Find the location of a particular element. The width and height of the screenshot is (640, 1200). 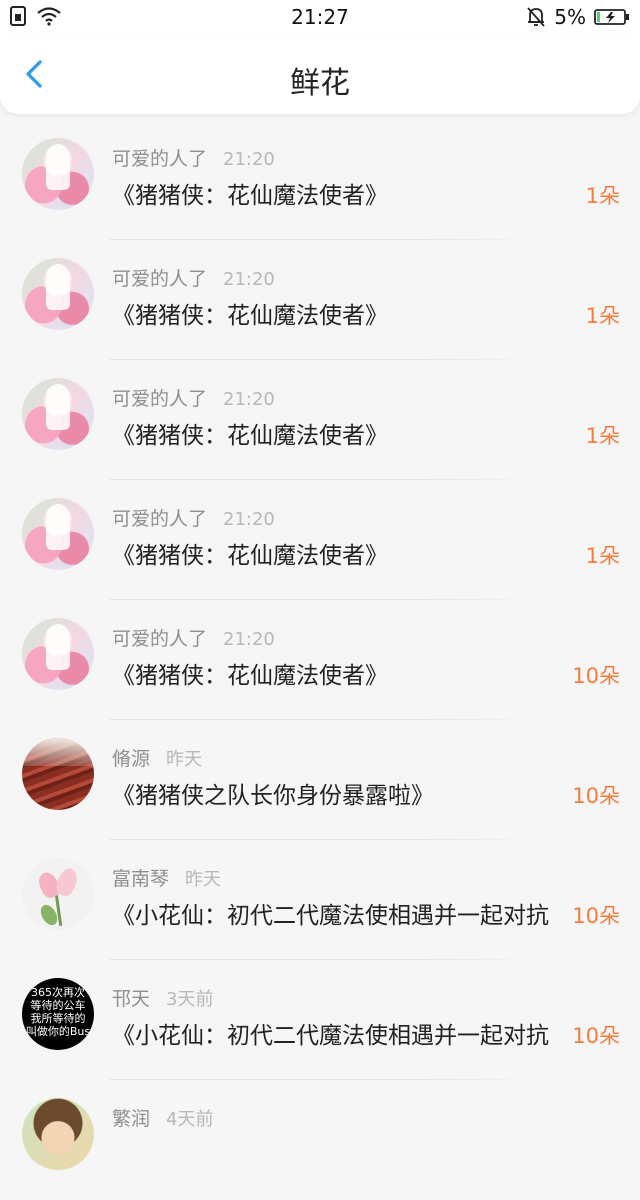

sender-name-line: 富南琴 昨天 is located at coordinates (166, 877).